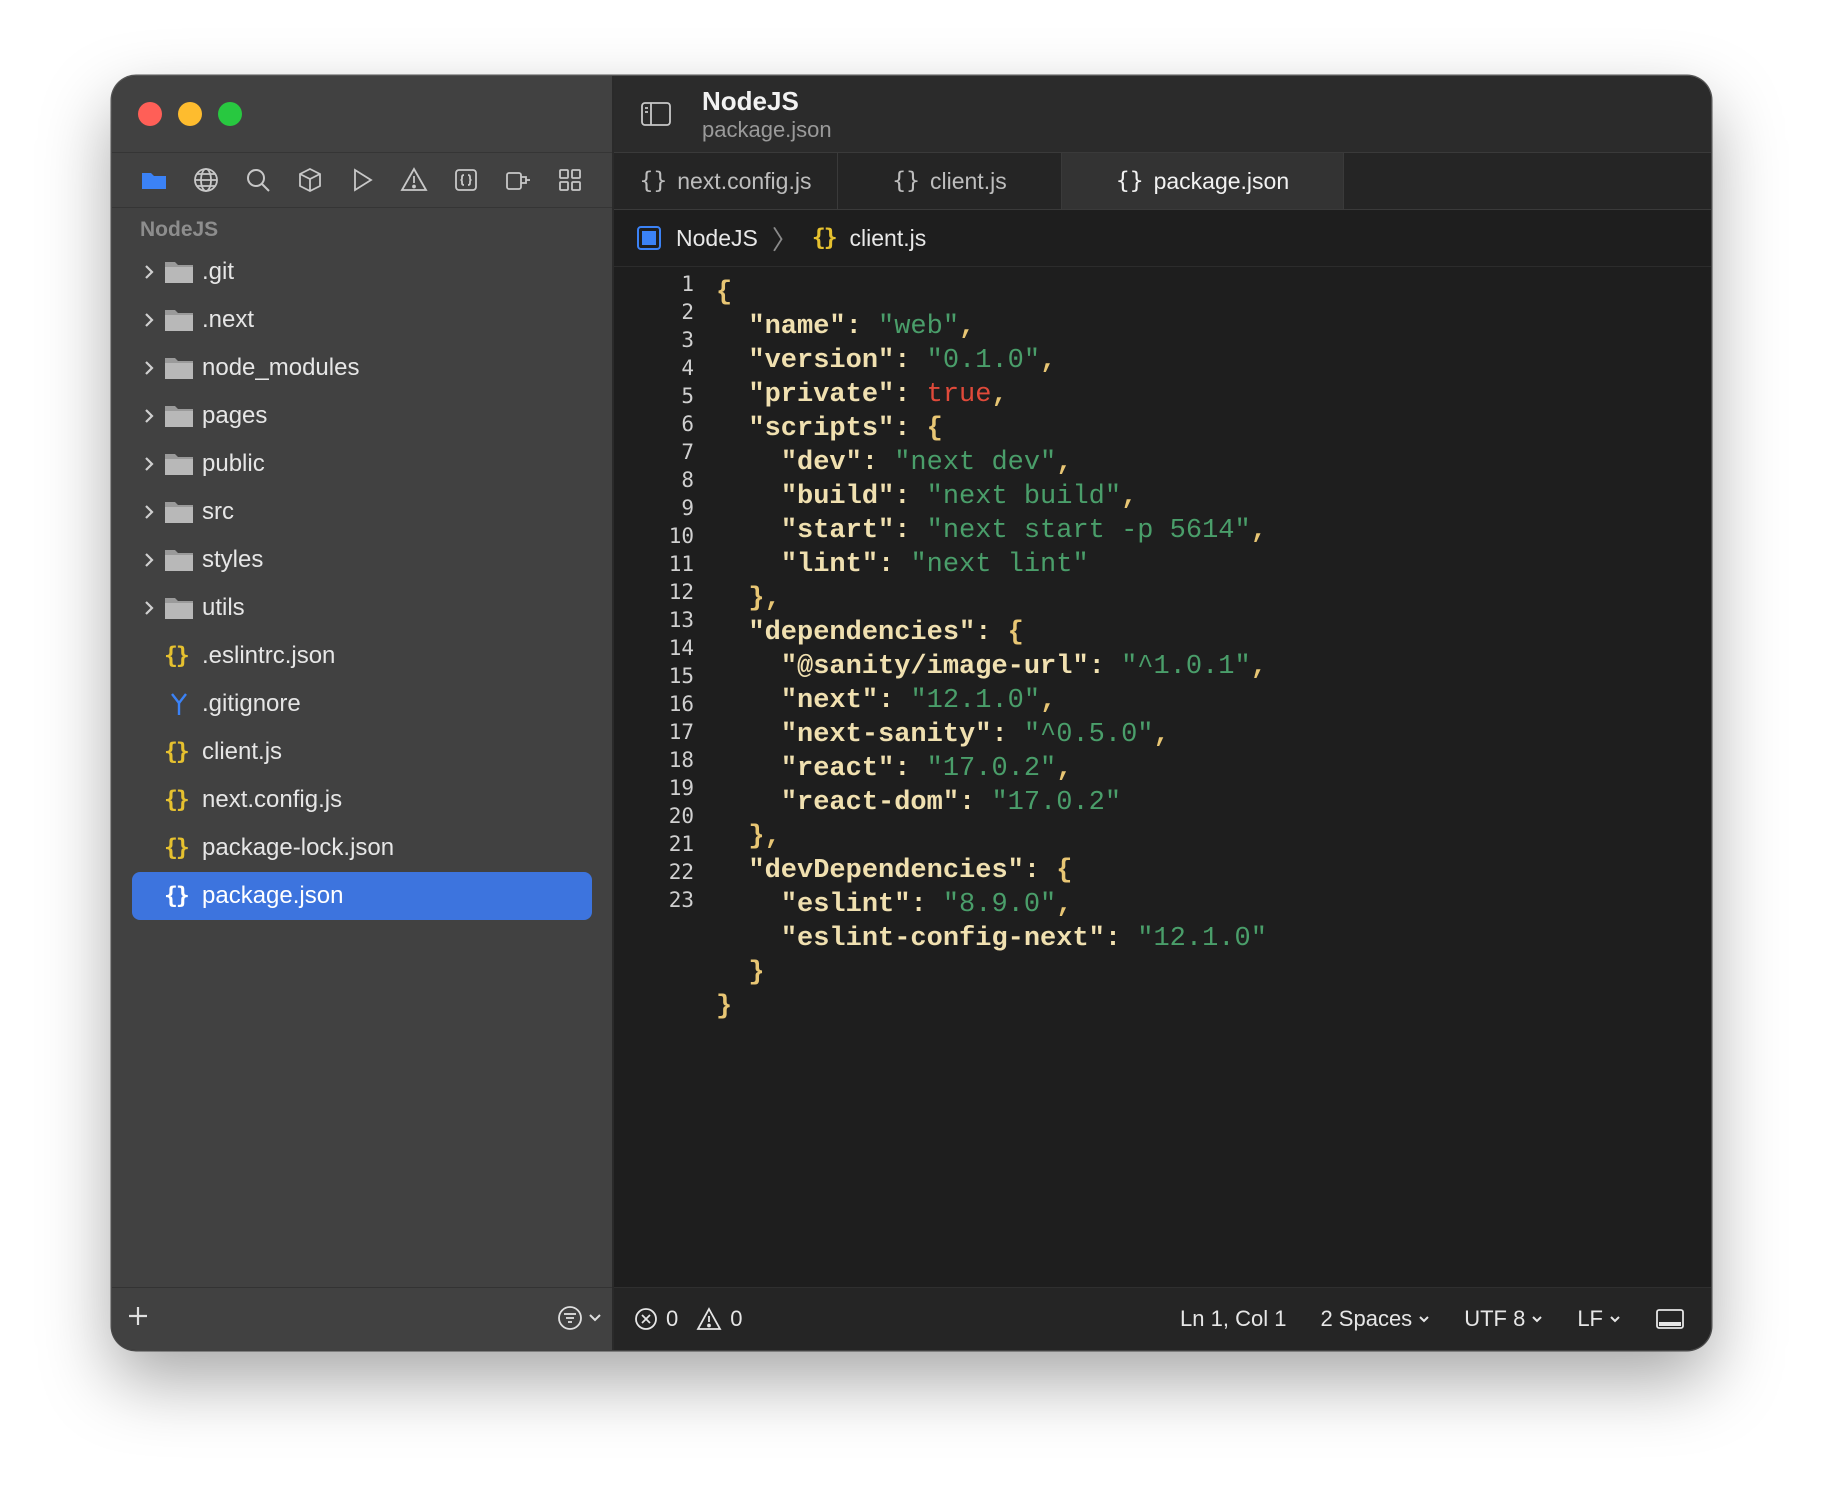  What do you see at coordinates (991, 633) in the screenshot?
I see `code-line: "dependencies": {` at bounding box center [991, 633].